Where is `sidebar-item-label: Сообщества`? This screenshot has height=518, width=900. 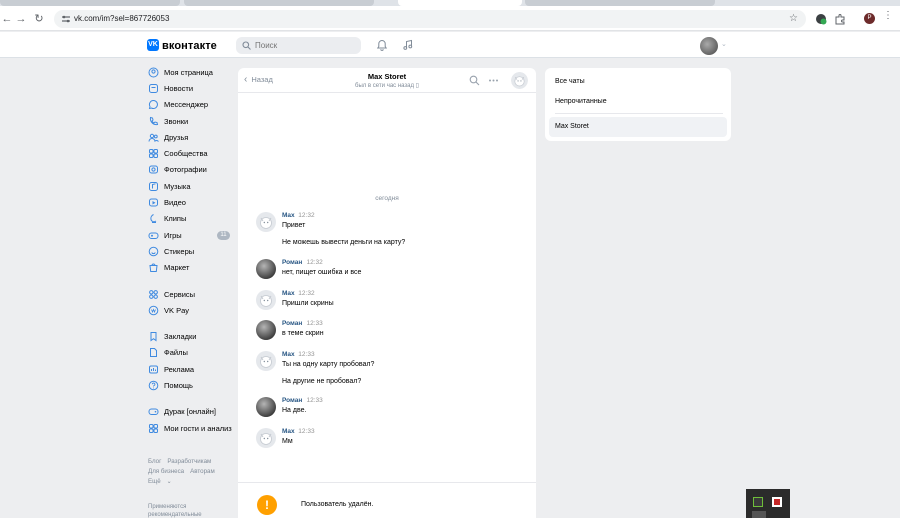
sidebar-item-label: Сообщества is located at coordinates (186, 154).